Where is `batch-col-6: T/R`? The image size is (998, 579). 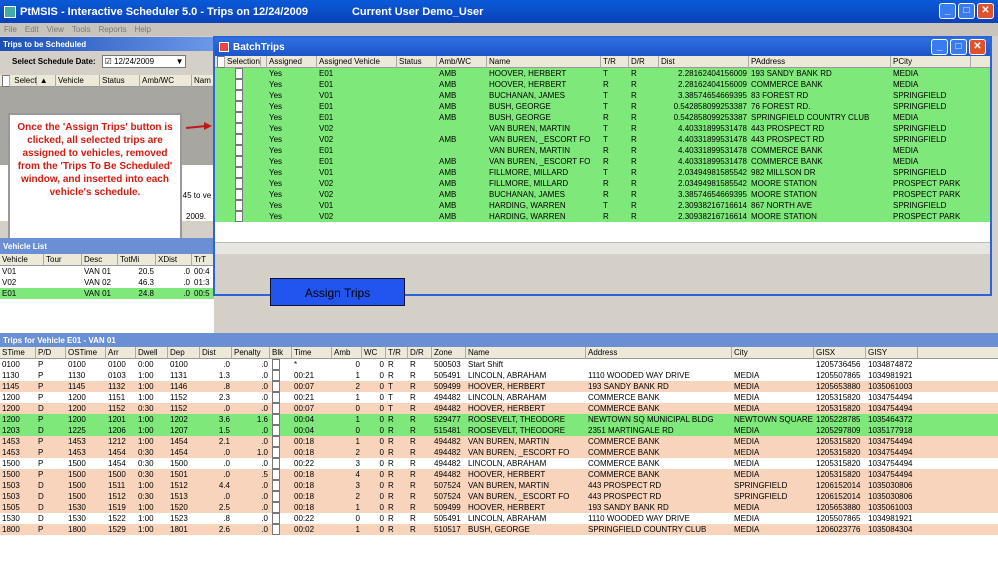 batch-col-6: T/R is located at coordinates (615, 61).